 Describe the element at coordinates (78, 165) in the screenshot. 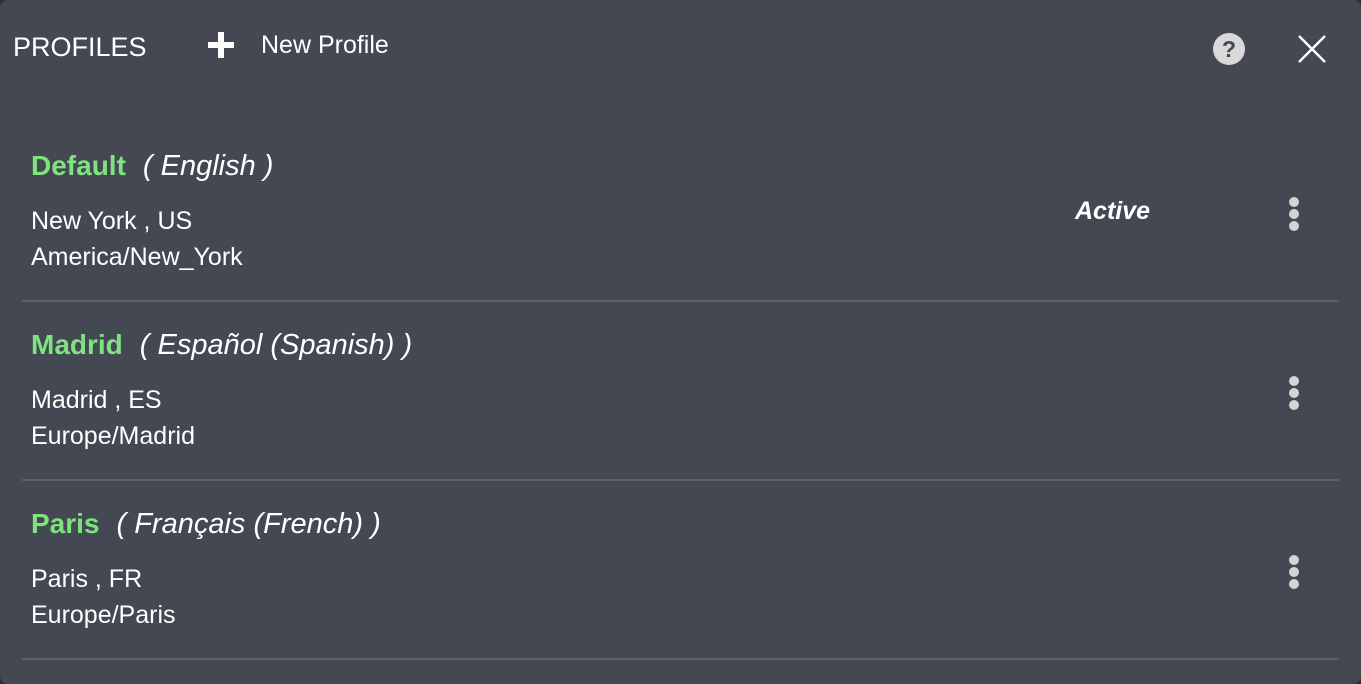

I see `profile-name: Default` at that location.